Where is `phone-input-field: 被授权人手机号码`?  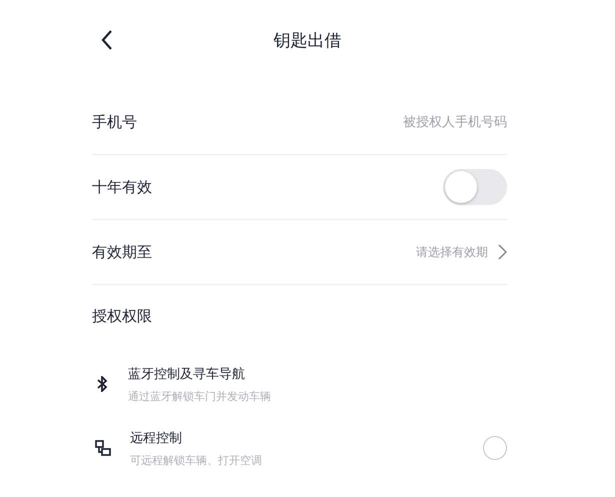
phone-input-field: 被授权人手机号码 is located at coordinates (417, 122).